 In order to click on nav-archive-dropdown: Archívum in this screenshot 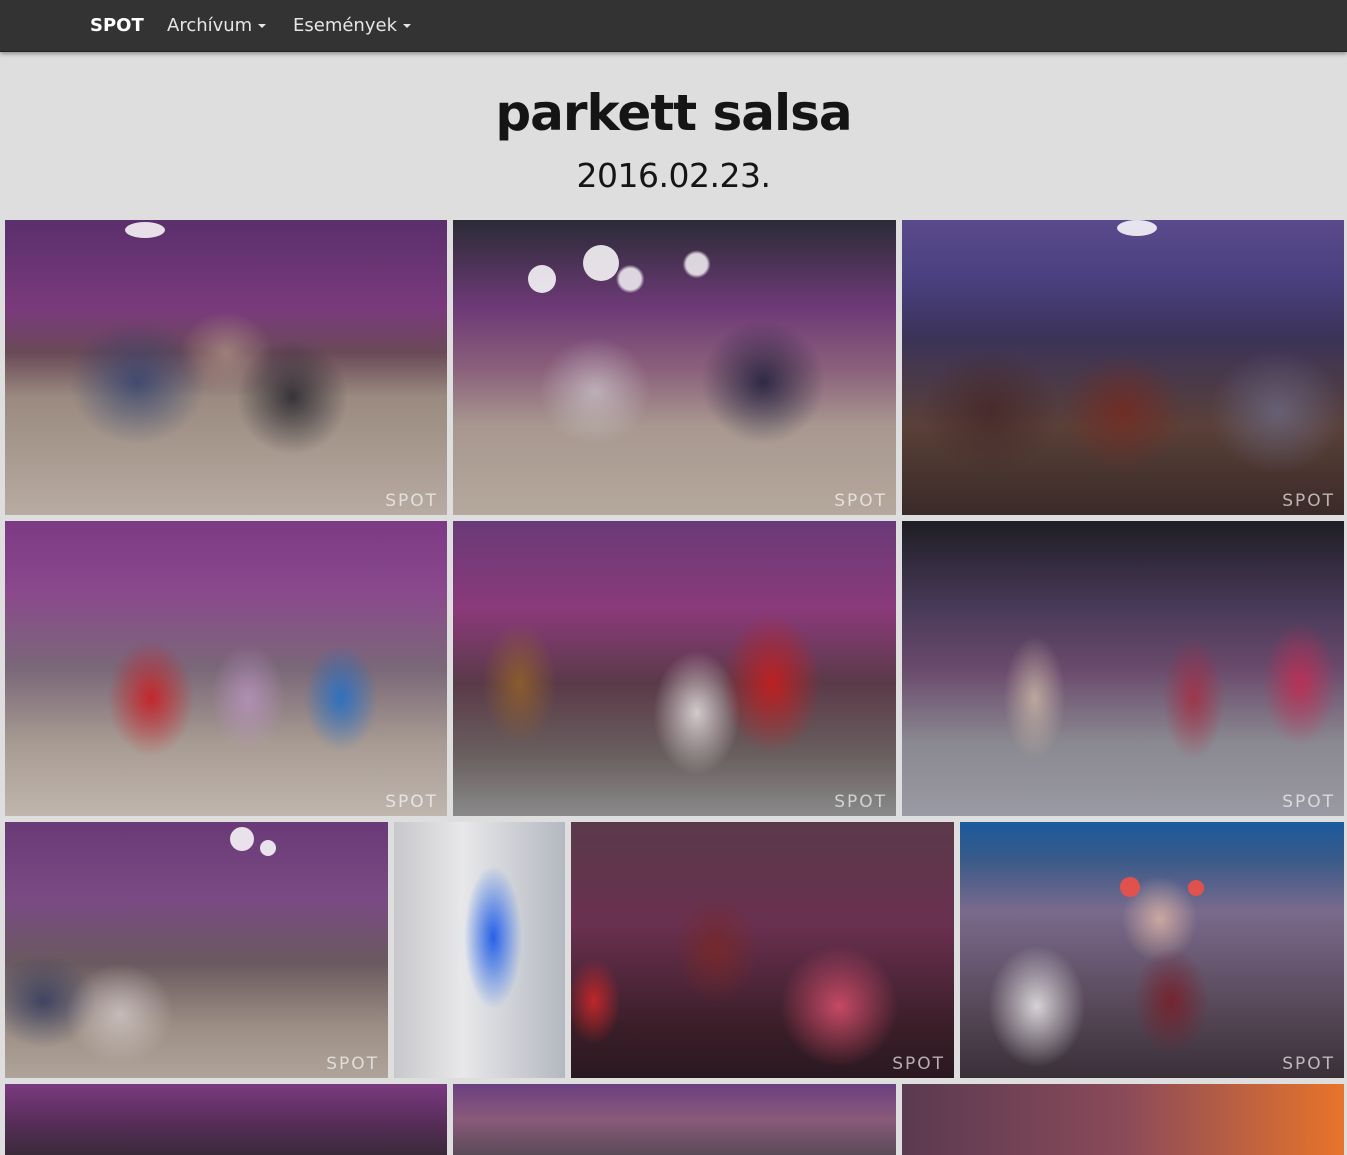, I will do `click(217, 26)`.